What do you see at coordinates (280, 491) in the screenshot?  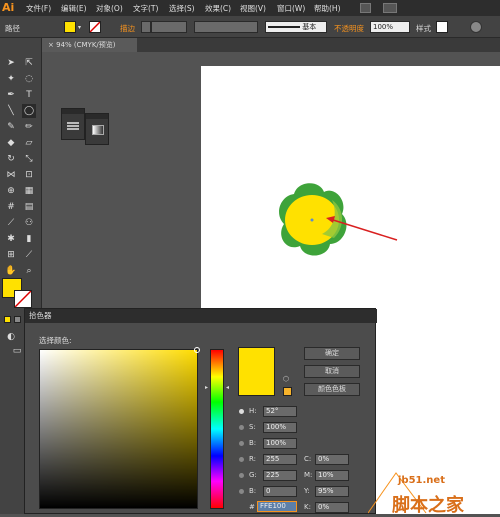 I see `blue-input: 0` at bounding box center [280, 491].